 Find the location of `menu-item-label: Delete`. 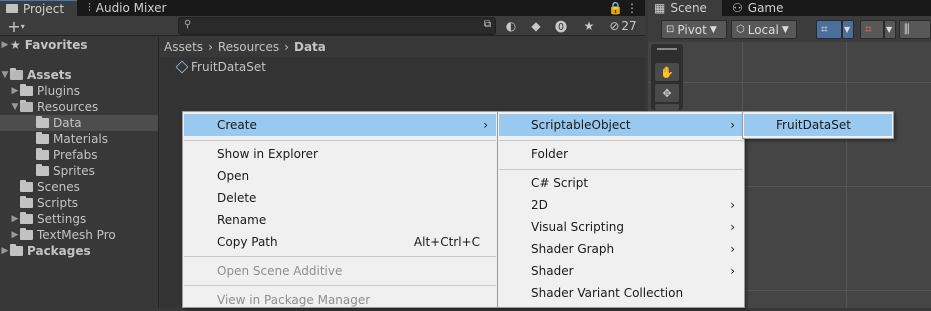

menu-item-label: Delete is located at coordinates (237, 198).